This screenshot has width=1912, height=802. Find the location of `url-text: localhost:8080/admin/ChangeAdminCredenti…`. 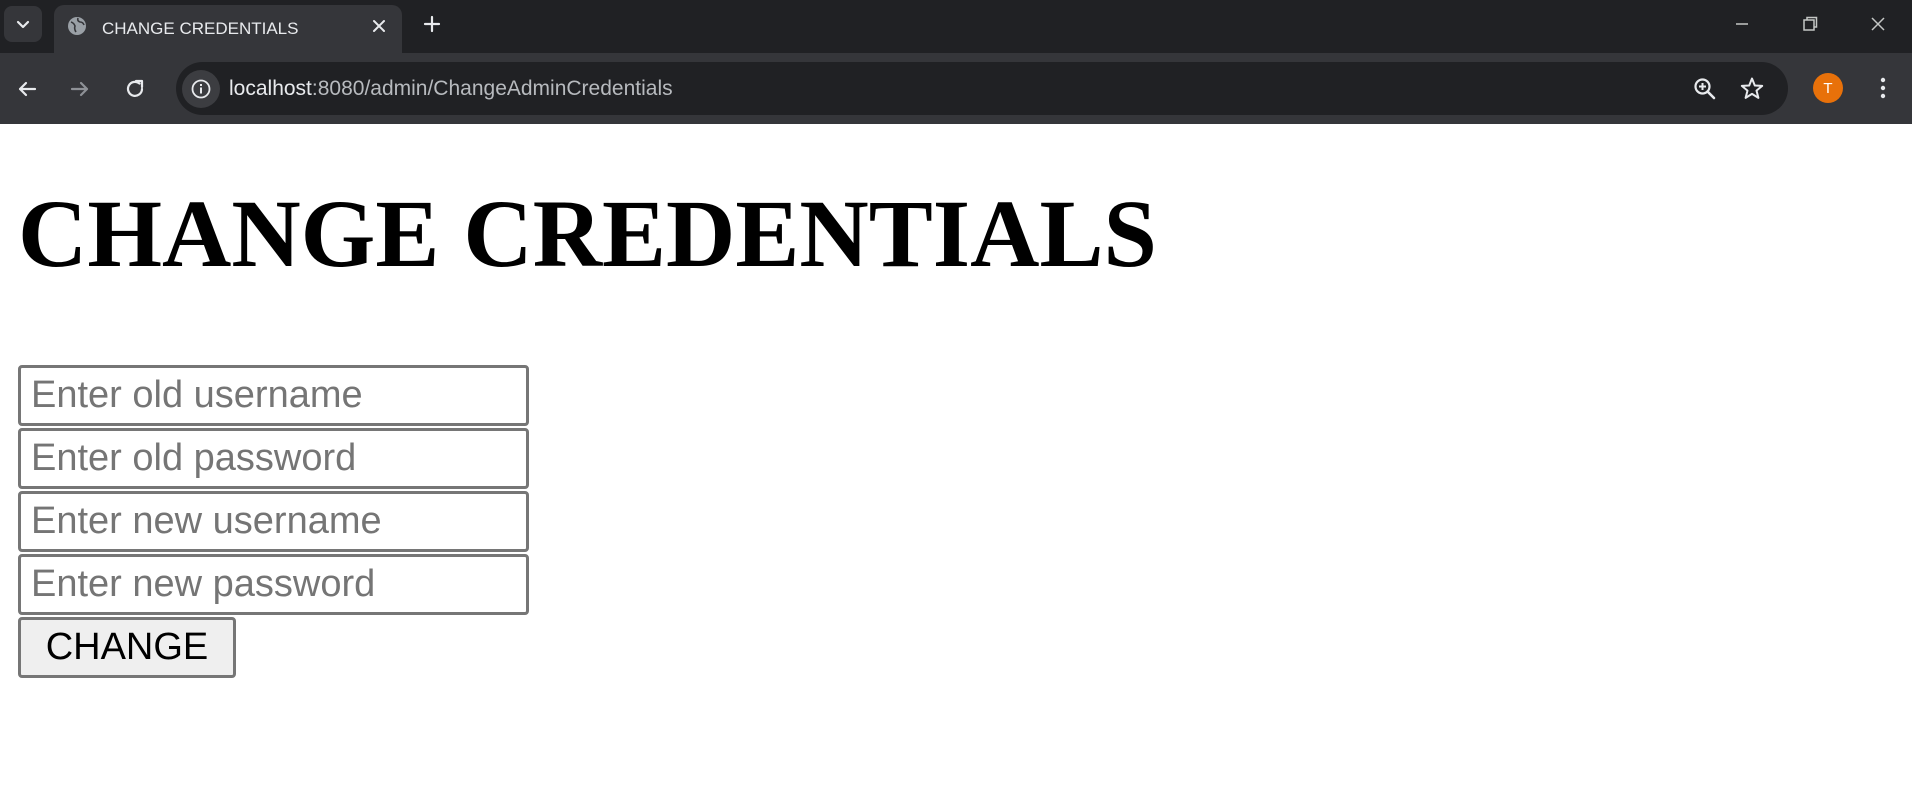

url-text: localhost:8080/admin/ChangeAdminCredenti… is located at coordinates (451, 89).